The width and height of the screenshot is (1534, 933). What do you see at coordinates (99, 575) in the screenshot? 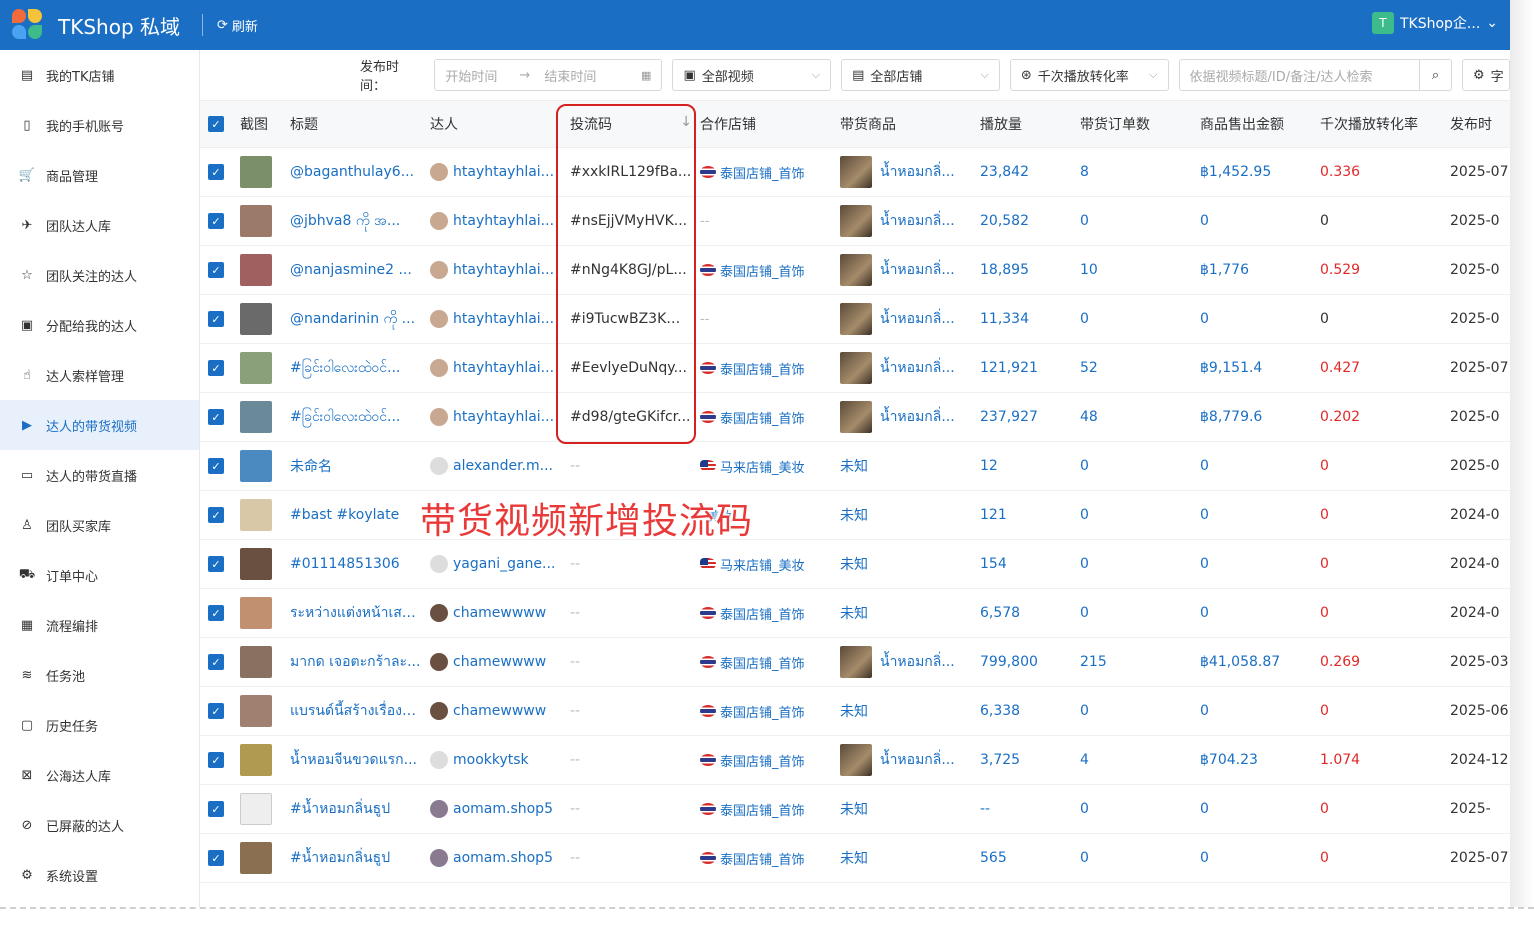
I see `sidebar-item: ⛟ 订单中心` at bounding box center [99, 575].